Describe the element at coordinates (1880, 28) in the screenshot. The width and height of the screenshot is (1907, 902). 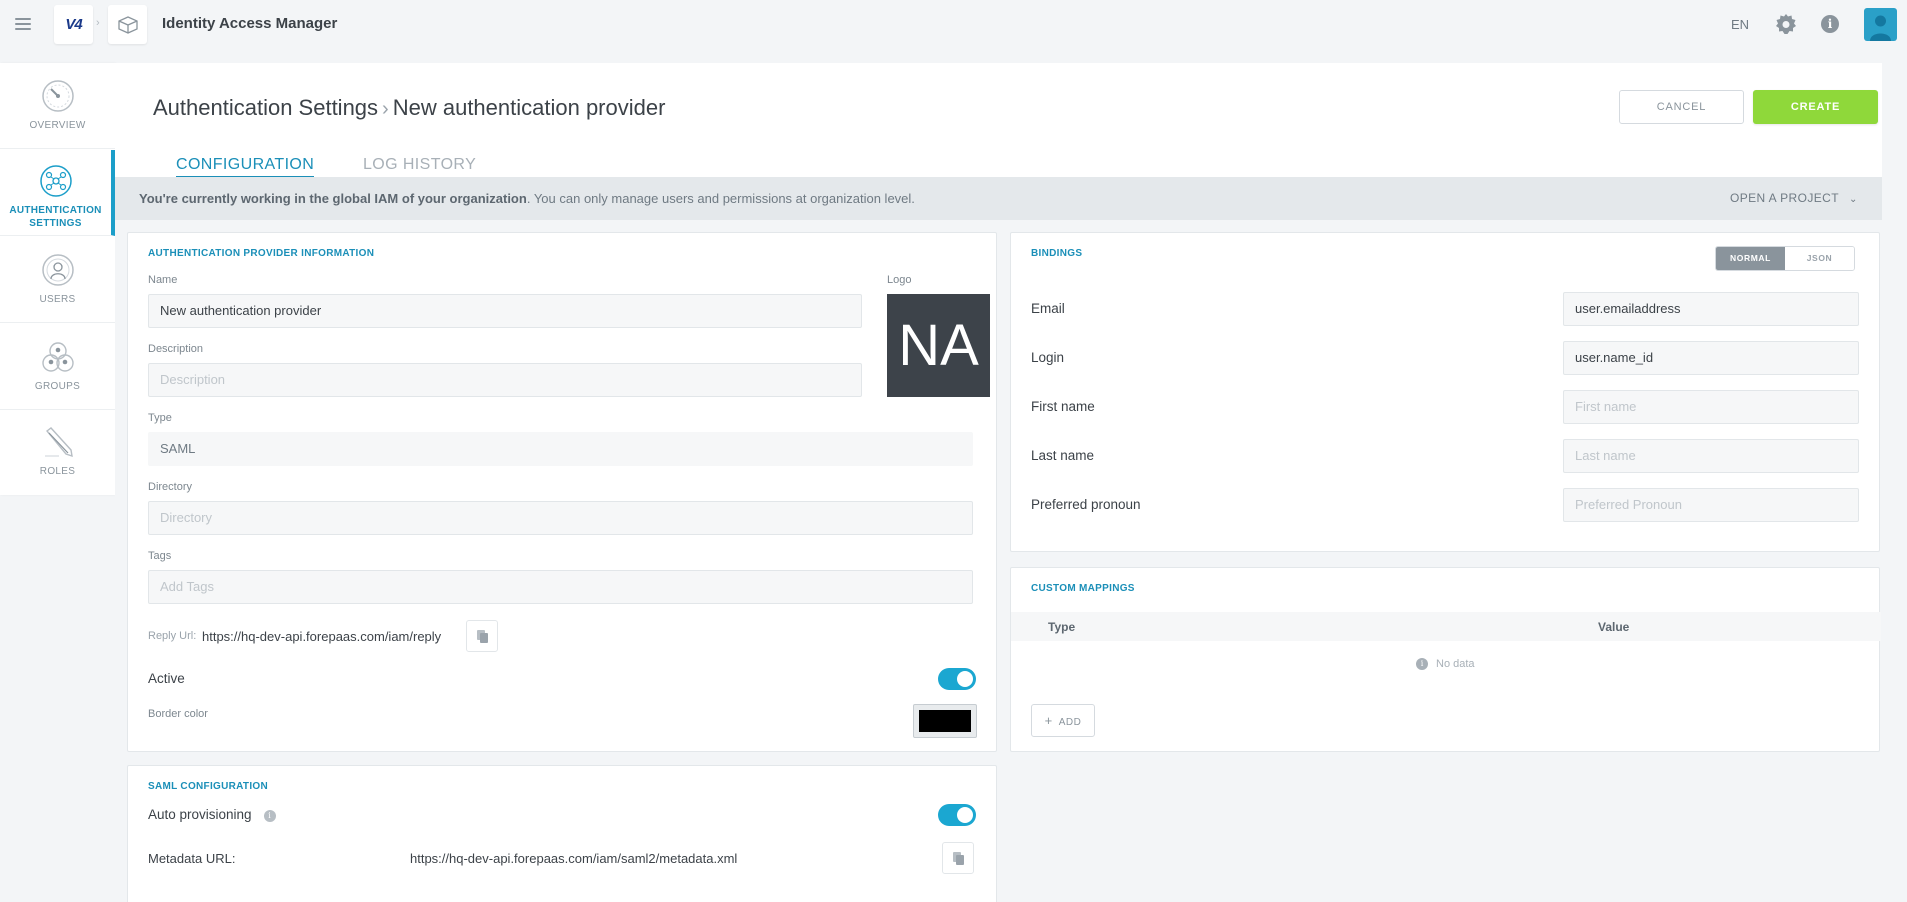
I see `user-avatar-icon` at that location.